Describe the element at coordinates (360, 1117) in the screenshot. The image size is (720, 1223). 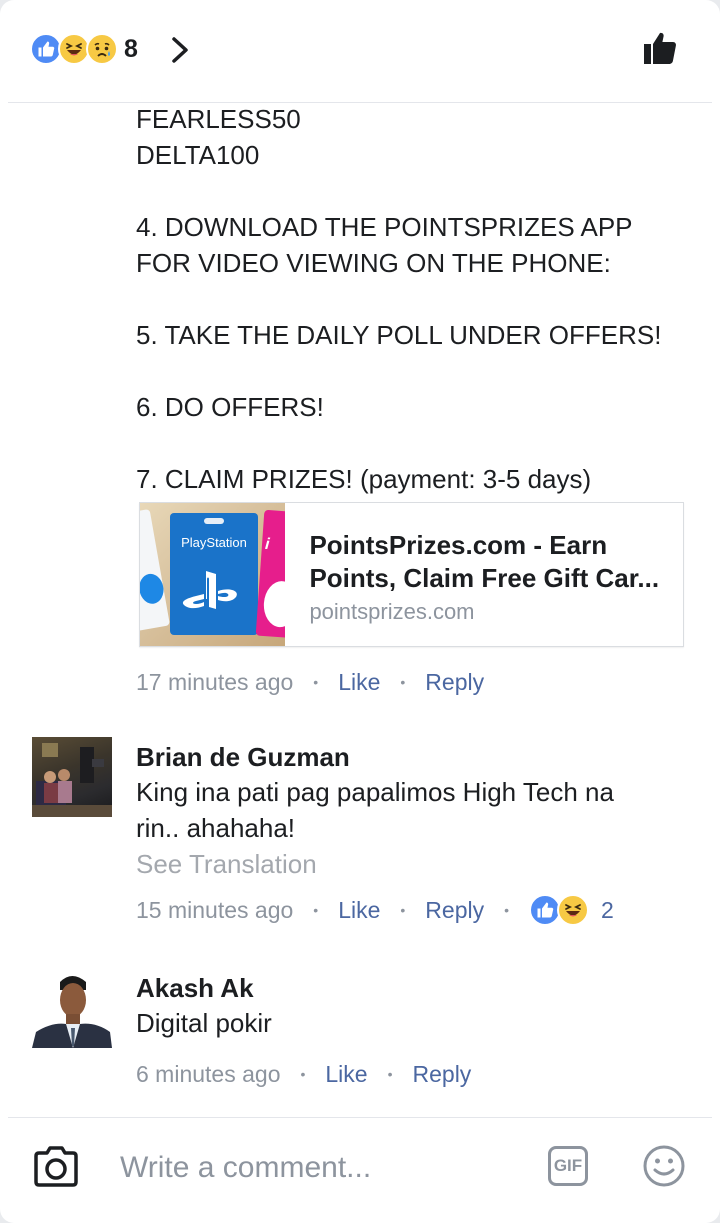
I see `composer-divider` at that location.